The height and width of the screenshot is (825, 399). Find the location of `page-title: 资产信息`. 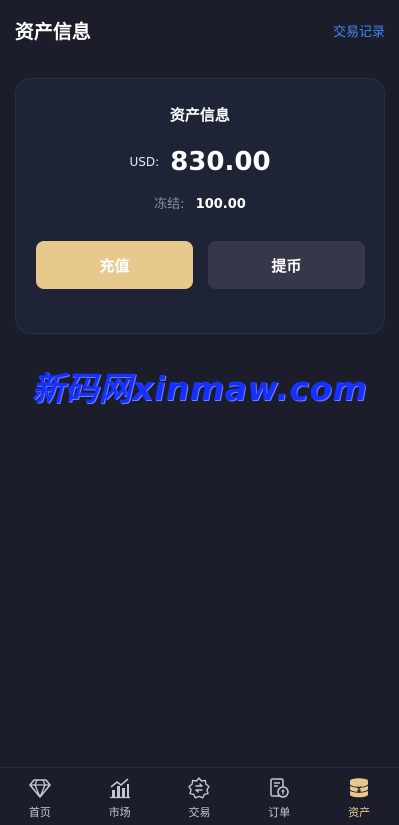

page-title: 资产信息 is located at coordinates (53, 32).